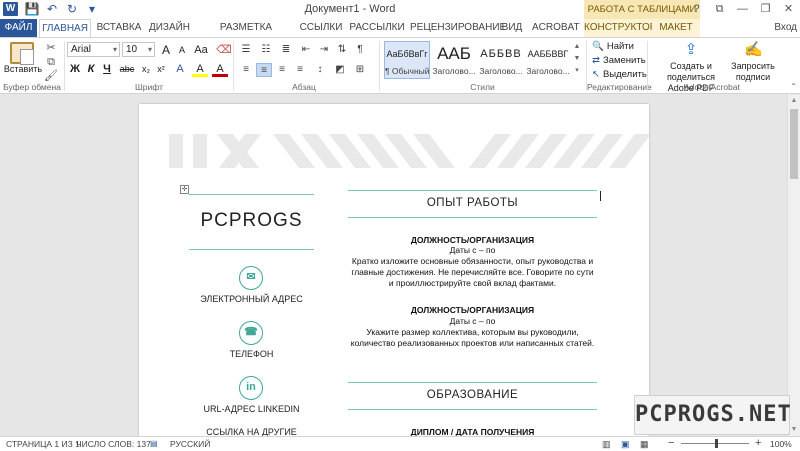 The image size is (800, 451). What do you see at coordinates (119, 28) in the screenshot?
I see `tab-insert: ВСТАВКА` at bounding box center [119, 28].